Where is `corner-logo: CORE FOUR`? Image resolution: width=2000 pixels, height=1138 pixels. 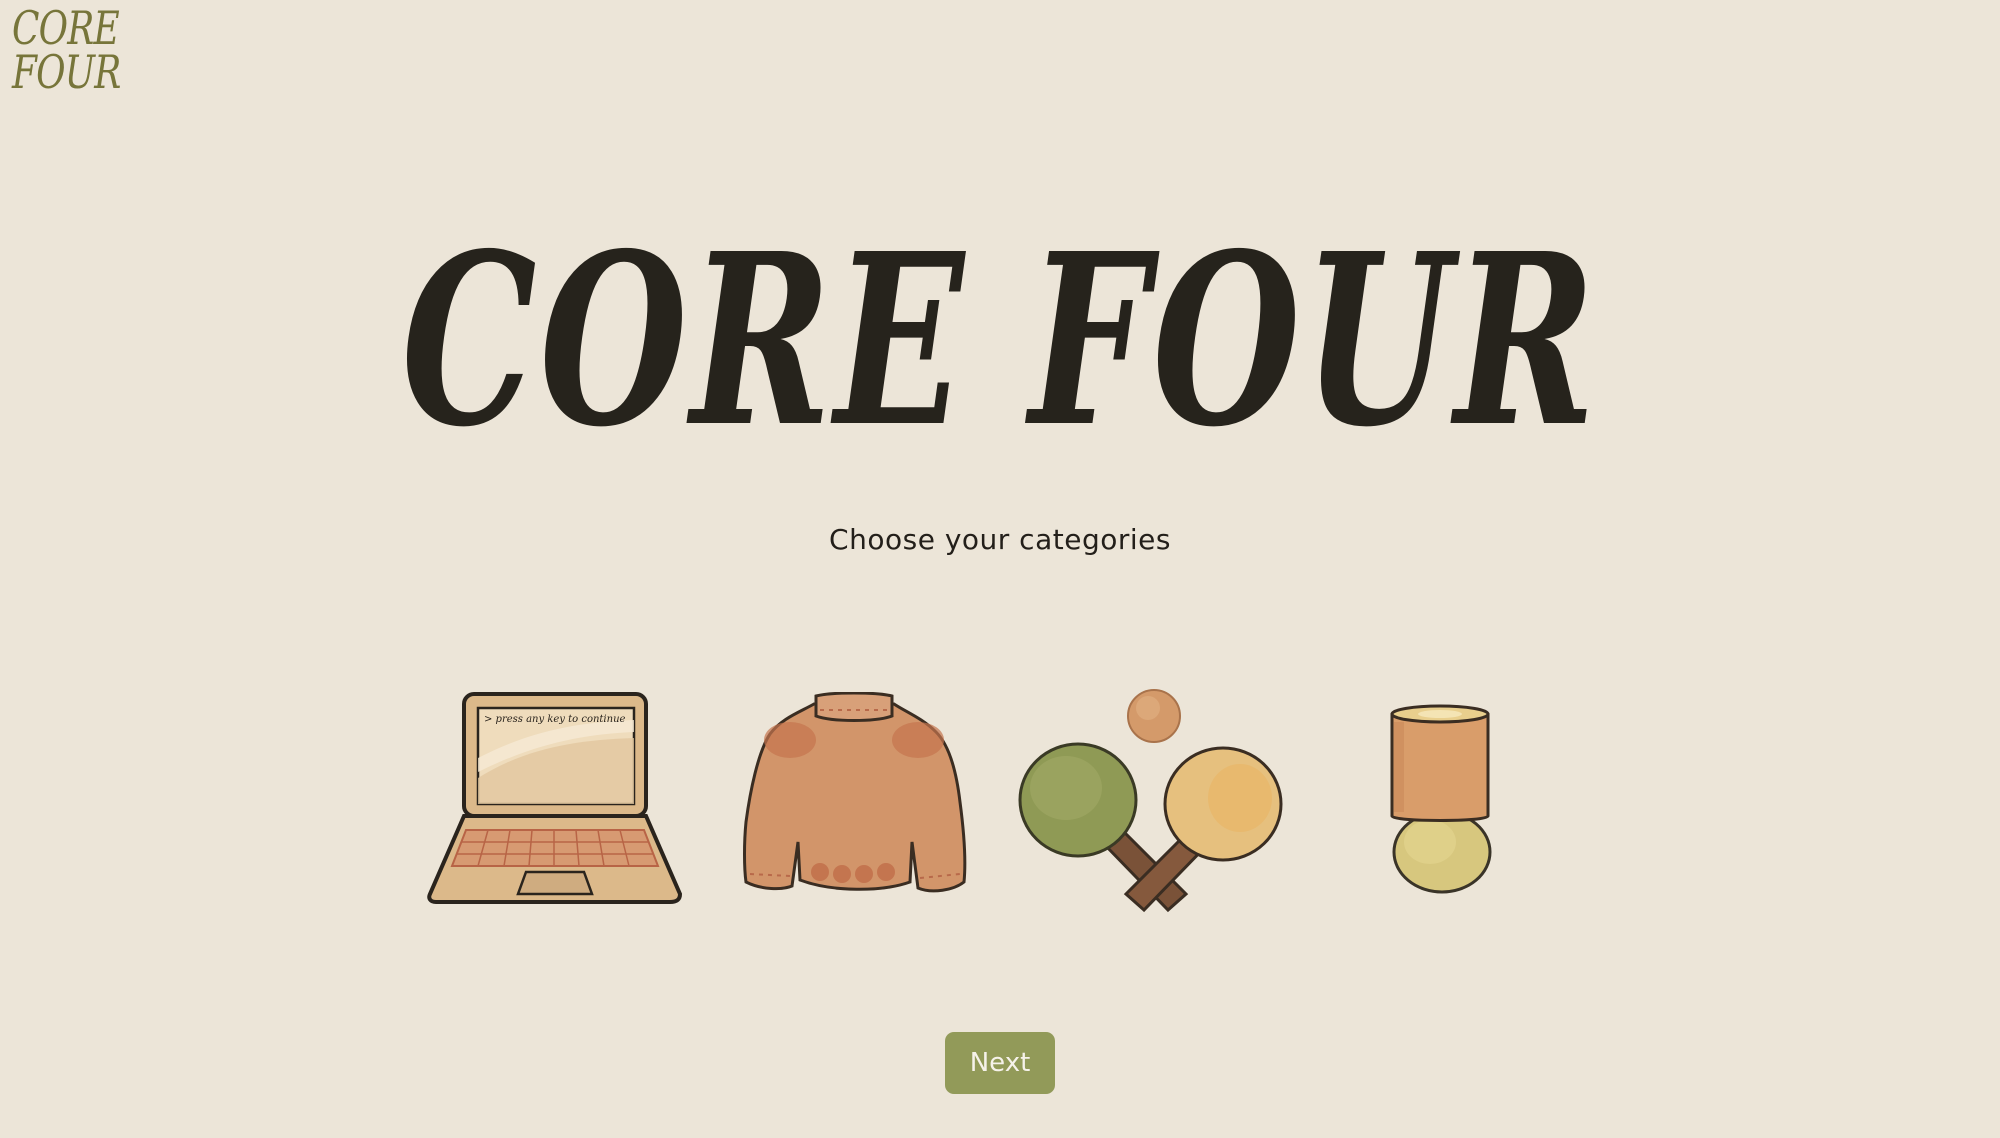
corner-logo: CORE FOUR is located at coordinates (66, 50).